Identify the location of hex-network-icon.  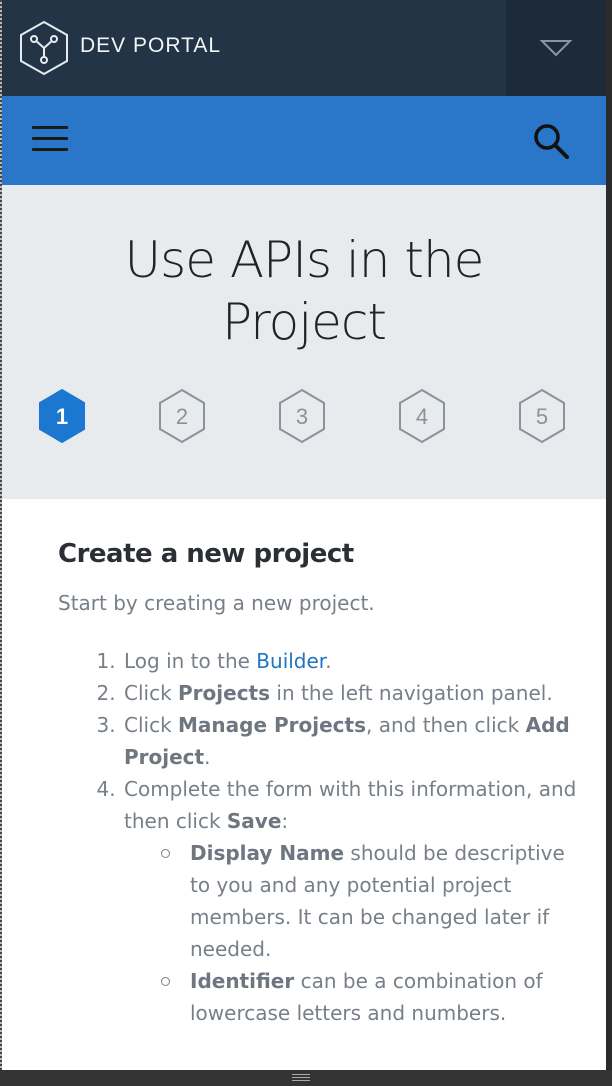
(44, 48).